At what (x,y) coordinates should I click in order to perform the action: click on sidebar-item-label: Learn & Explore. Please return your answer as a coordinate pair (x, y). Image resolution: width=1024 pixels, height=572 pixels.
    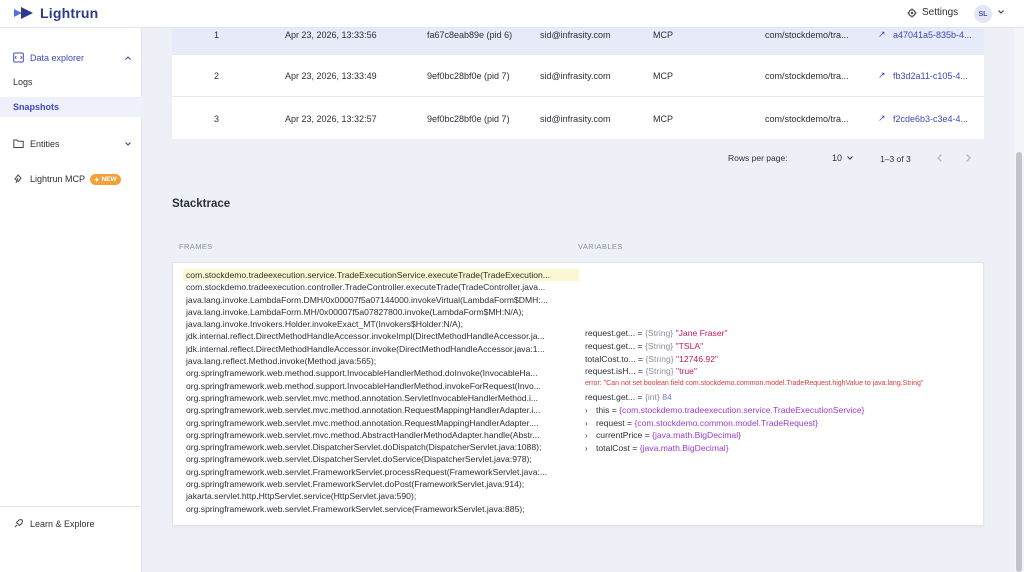
    Looking at the image, I should click on (62, 524).